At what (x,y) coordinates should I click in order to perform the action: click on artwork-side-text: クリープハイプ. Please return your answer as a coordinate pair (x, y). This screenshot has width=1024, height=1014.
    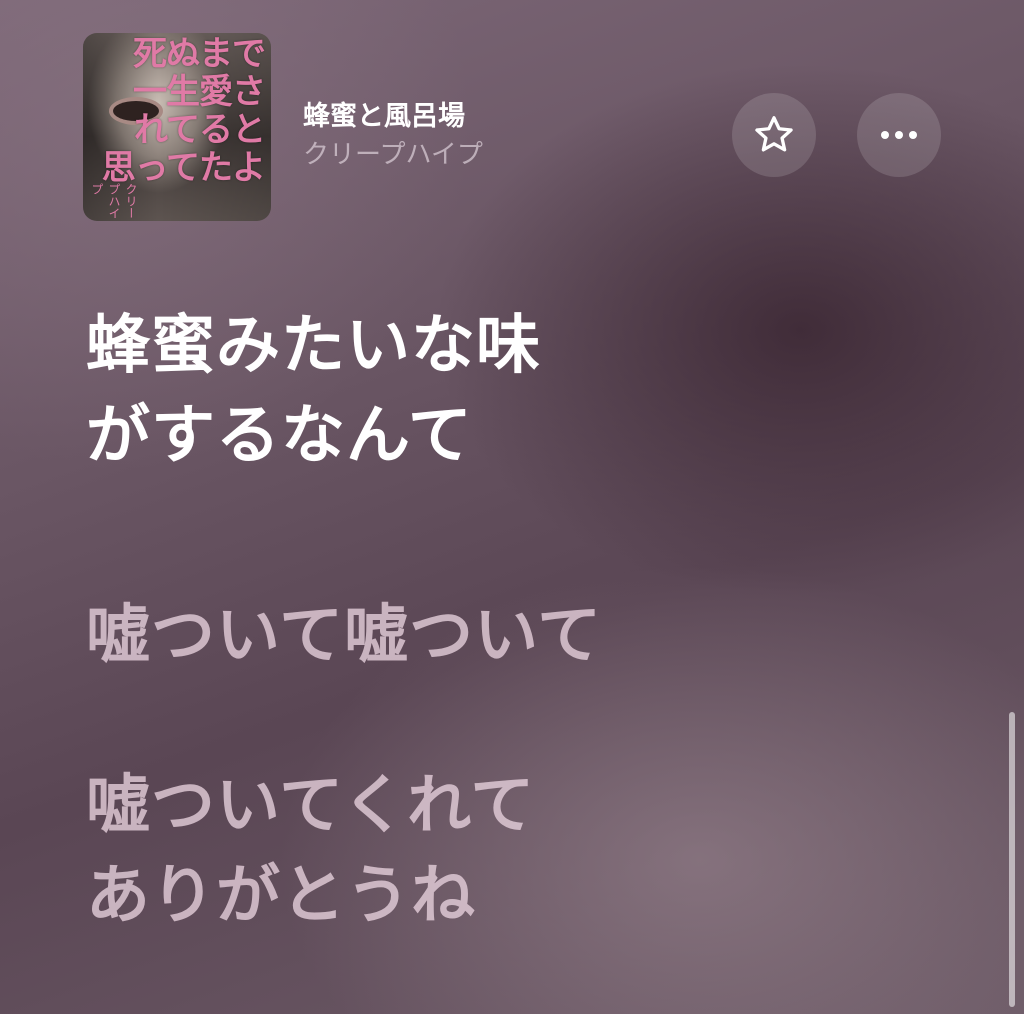
    Looking at the image, I should click on (114, 201).